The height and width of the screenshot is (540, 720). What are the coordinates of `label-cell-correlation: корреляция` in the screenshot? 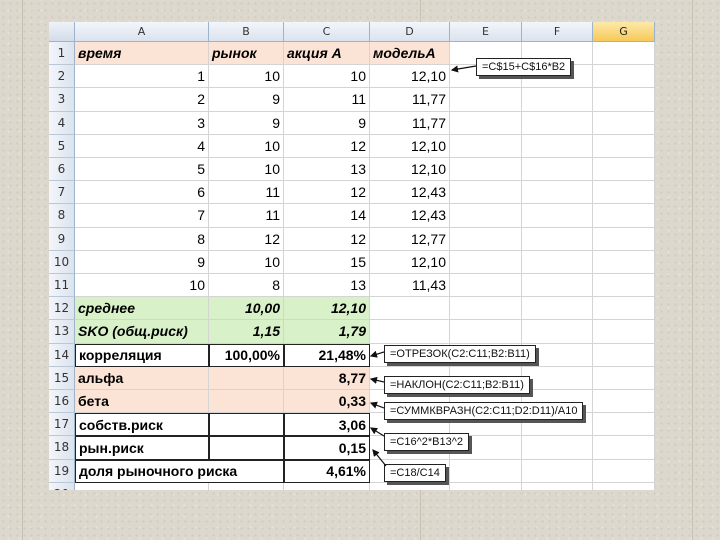 It's located at (142, 355).